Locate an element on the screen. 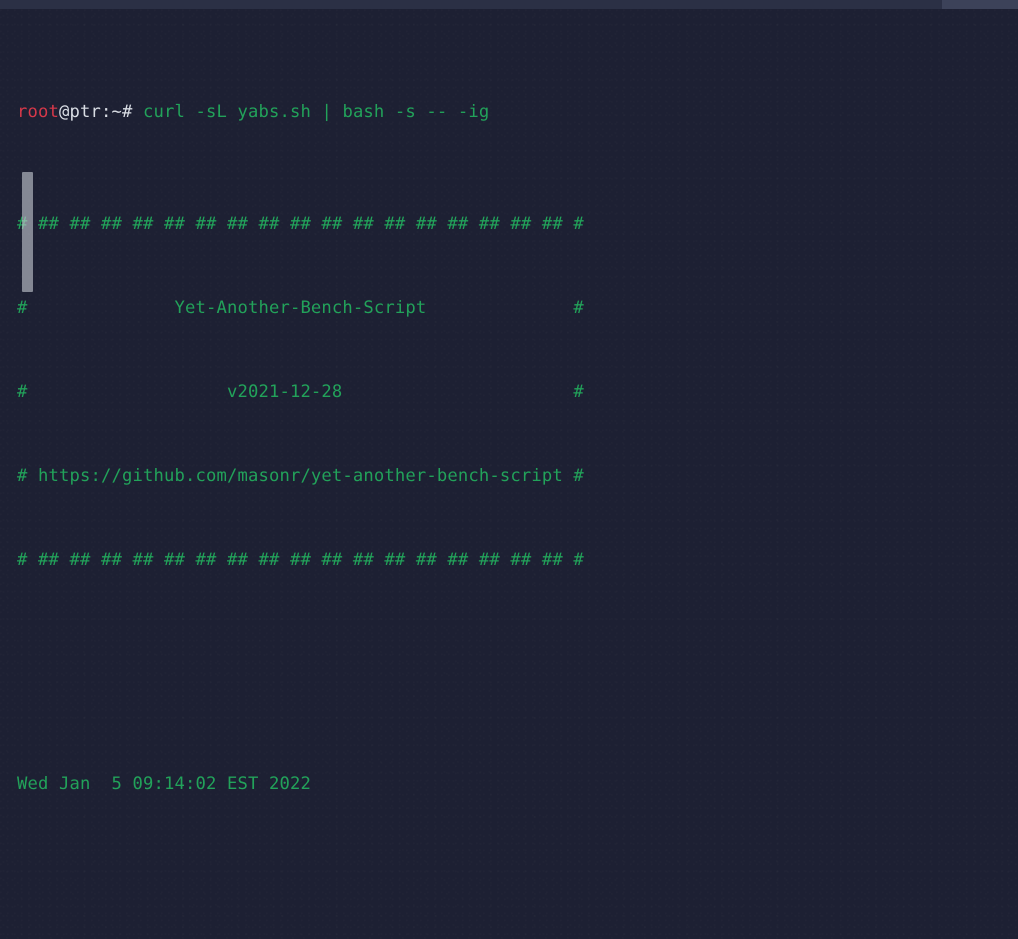 This screenshot has height=939, width=1018. prompt-user: root is located at coordinates (38, 112).